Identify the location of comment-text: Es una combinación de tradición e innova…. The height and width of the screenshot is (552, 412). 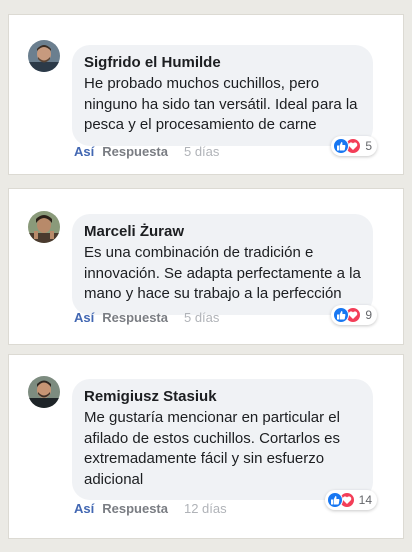
(222, 273).